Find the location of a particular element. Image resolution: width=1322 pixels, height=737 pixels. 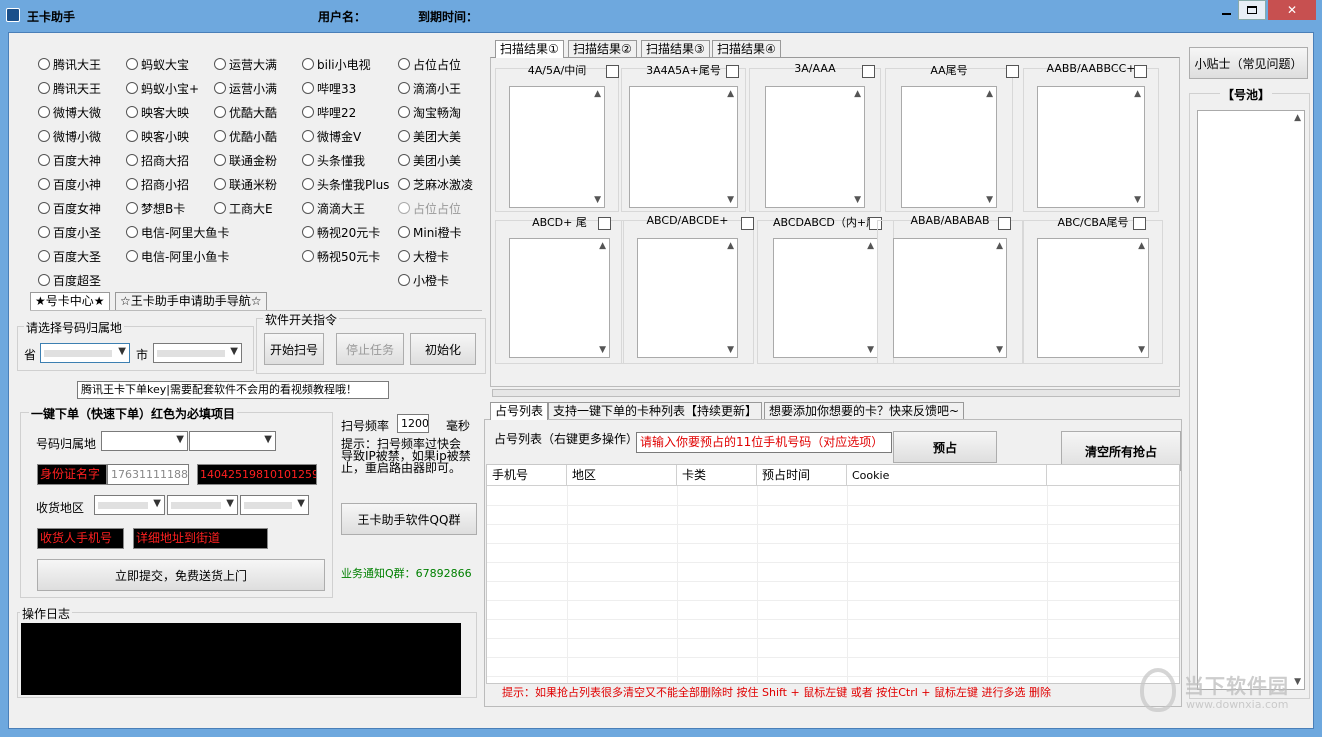

card-radio: 畅视20元卡 is located at coordinates (341, 232).